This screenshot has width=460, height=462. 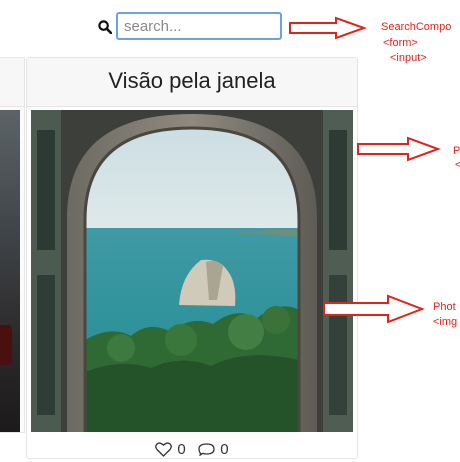 I want to click on annotation-post-label: P, so click(x=456, y=151).